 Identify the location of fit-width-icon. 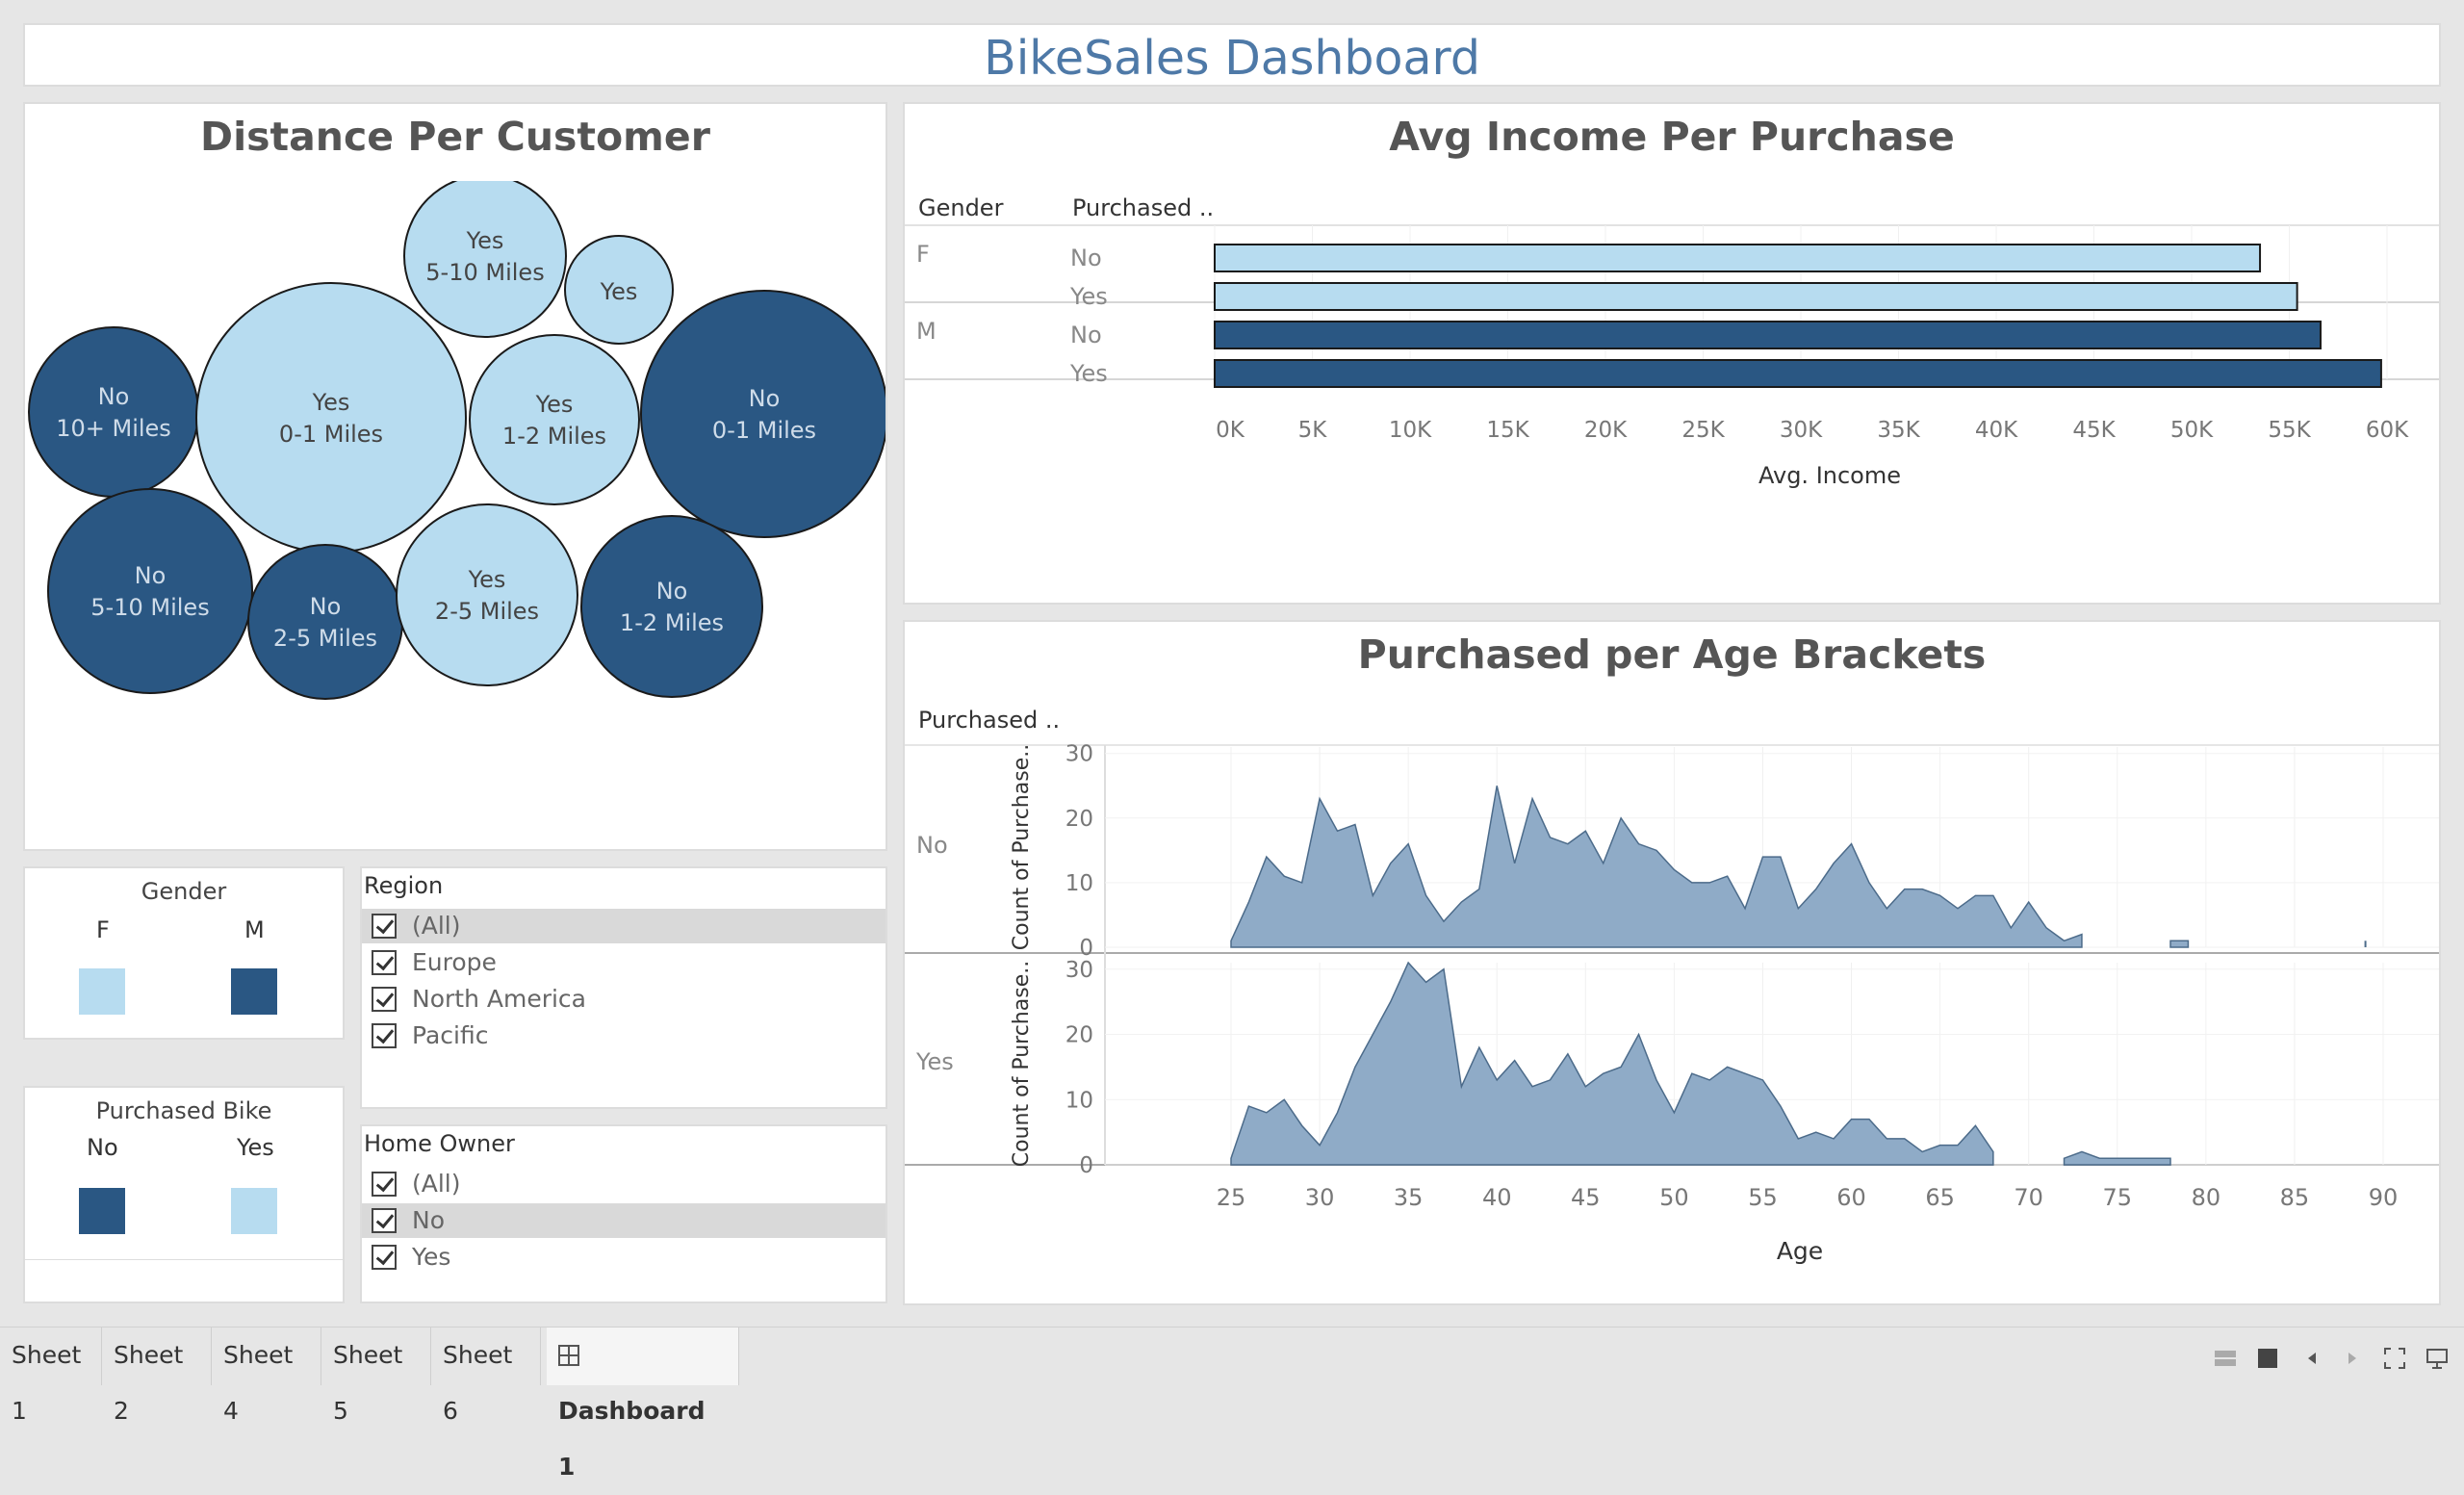
(2394, 1358).